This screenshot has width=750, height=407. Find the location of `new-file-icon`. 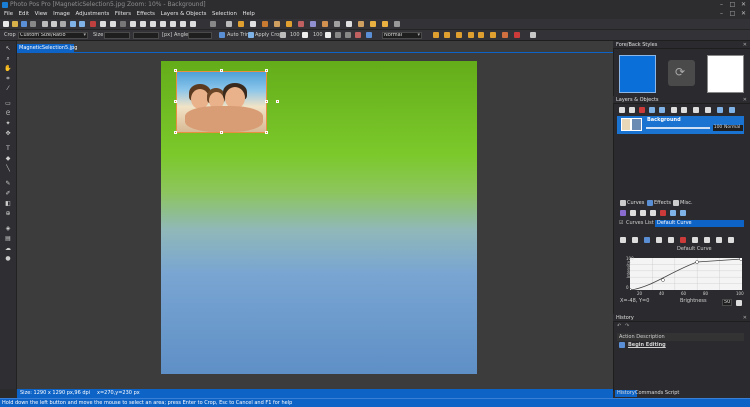

new-file-icon is located at coordinates (6, 24).